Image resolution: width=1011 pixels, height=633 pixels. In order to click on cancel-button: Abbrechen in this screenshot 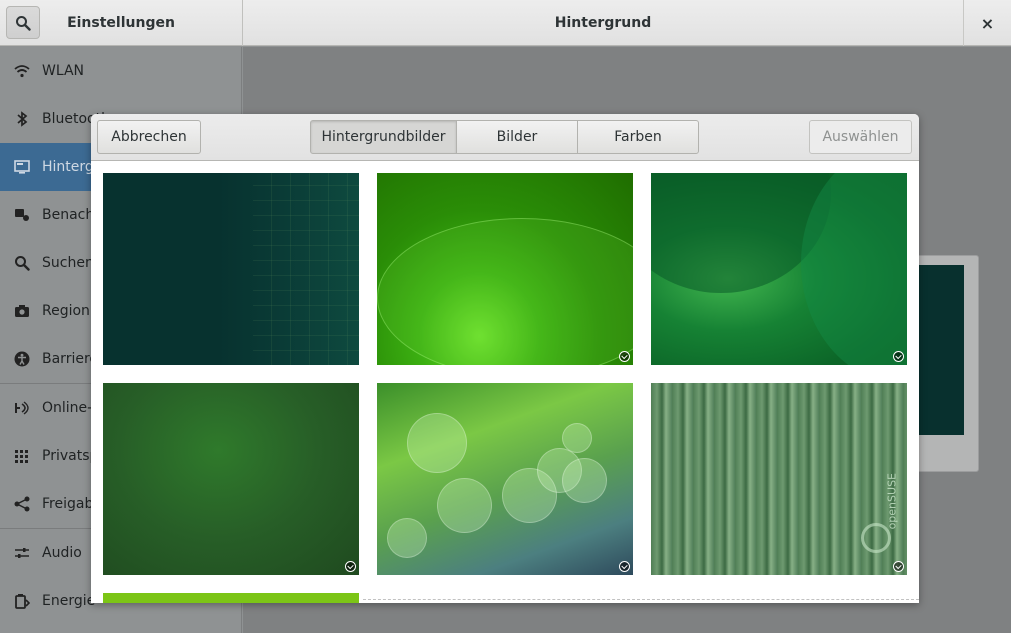, I will do `click(149, 137)`.